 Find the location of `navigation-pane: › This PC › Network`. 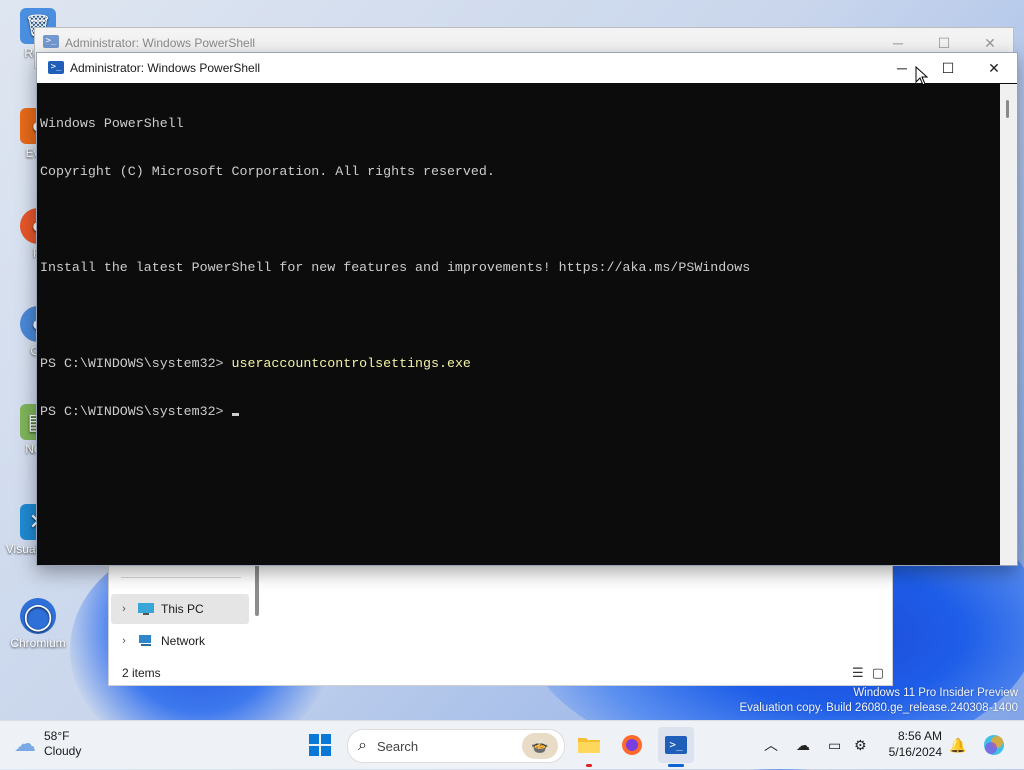

navigation-pane: › This PC › Network is located at coordinates (187, 612).